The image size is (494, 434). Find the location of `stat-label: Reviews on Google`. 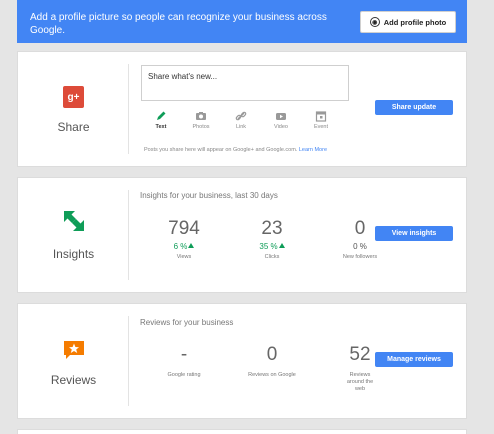

stat-label: Reviews on Google is located at coordinates (272, 375).